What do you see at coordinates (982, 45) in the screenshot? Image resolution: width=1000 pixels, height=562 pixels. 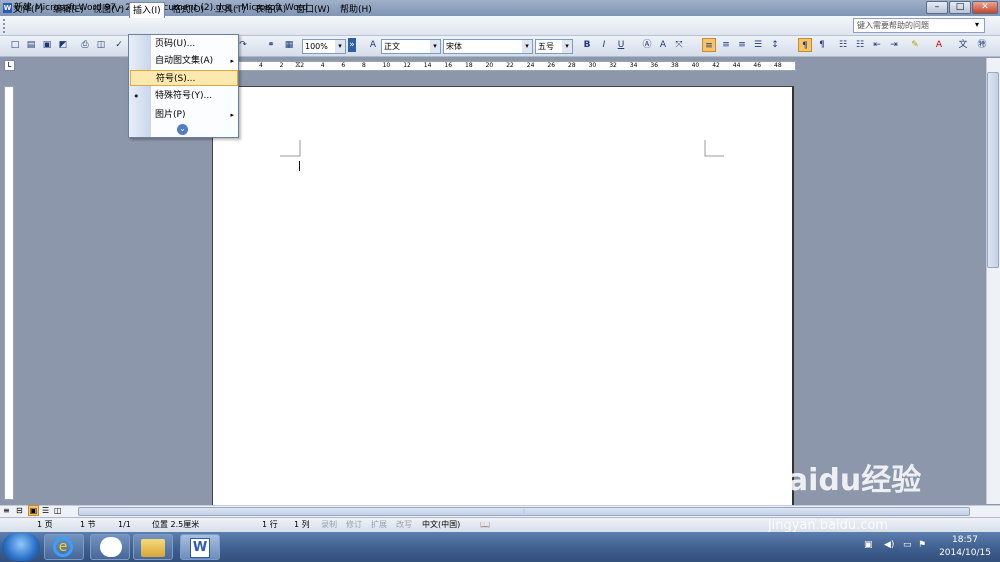 I see `enclose-chars-icon: ㊕` at bounding box center [982, 45].